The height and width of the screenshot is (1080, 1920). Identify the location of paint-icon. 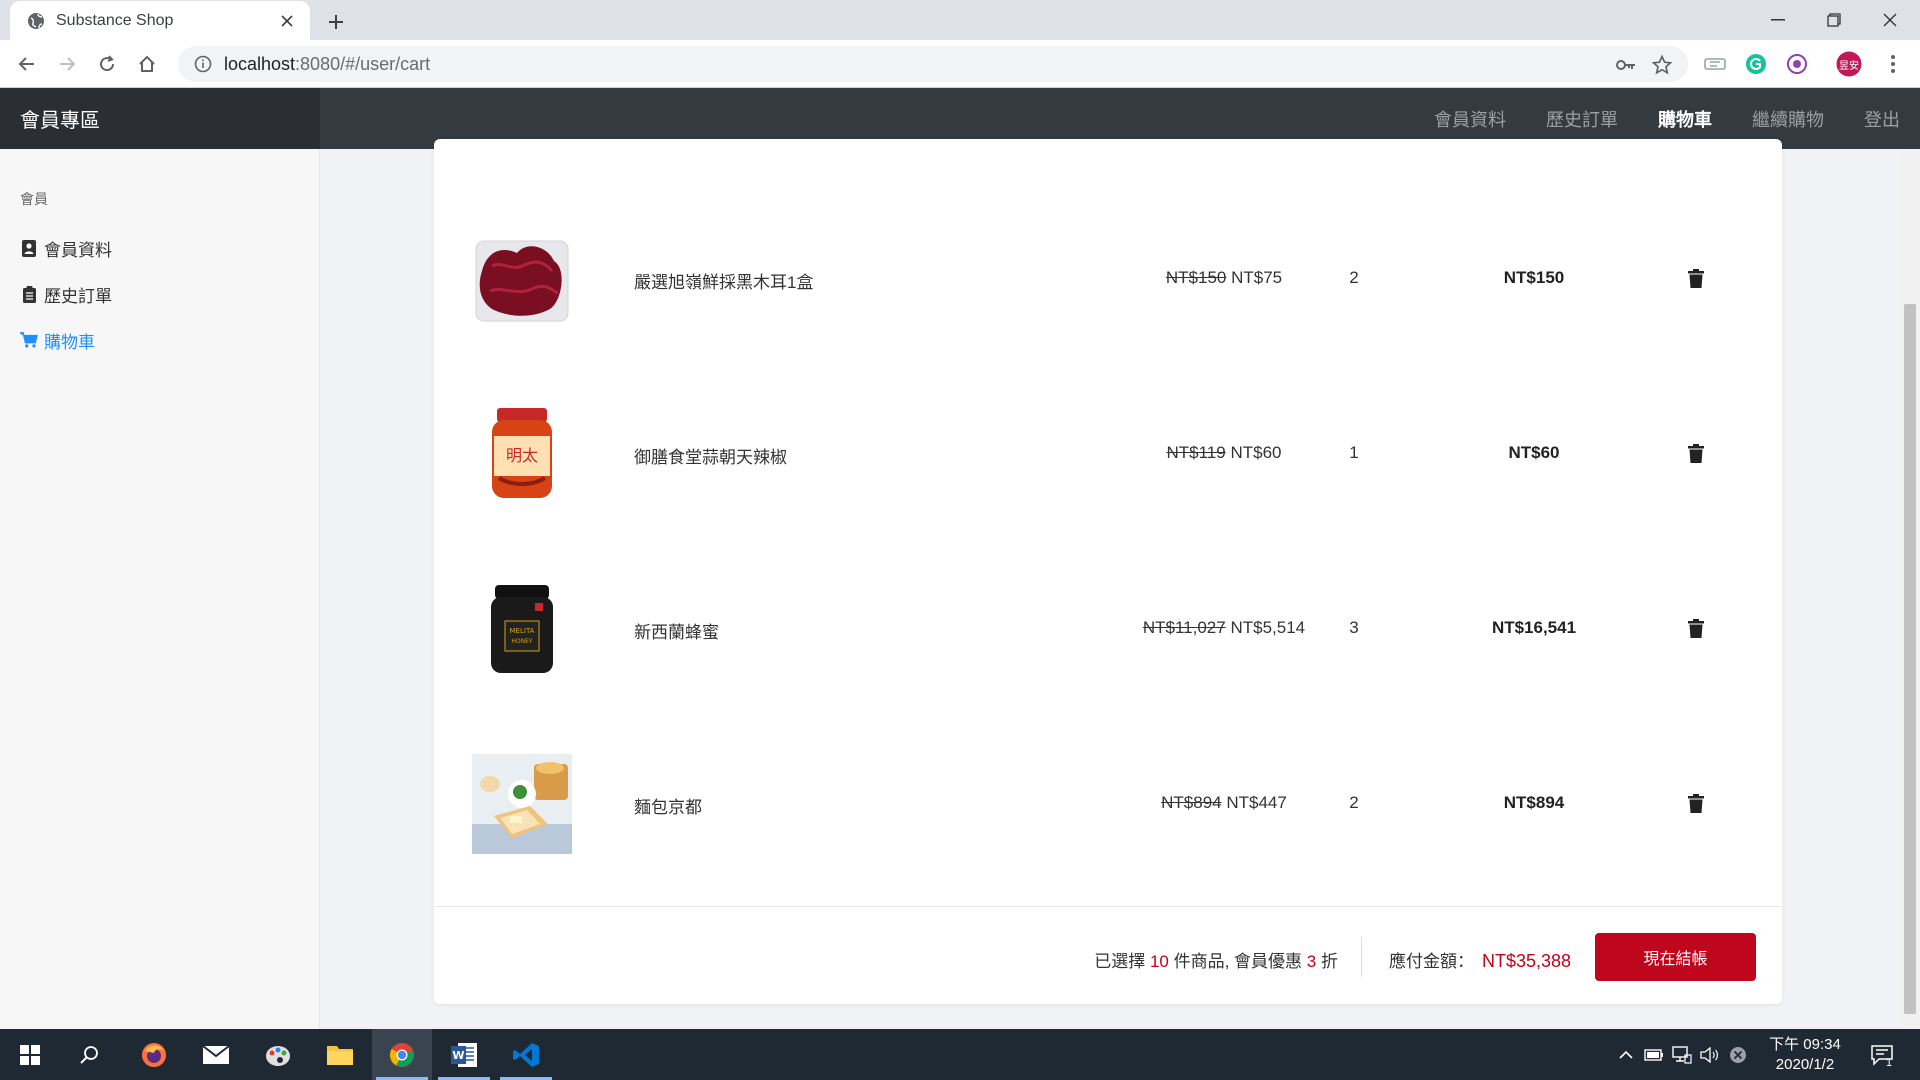
(278, 1054).